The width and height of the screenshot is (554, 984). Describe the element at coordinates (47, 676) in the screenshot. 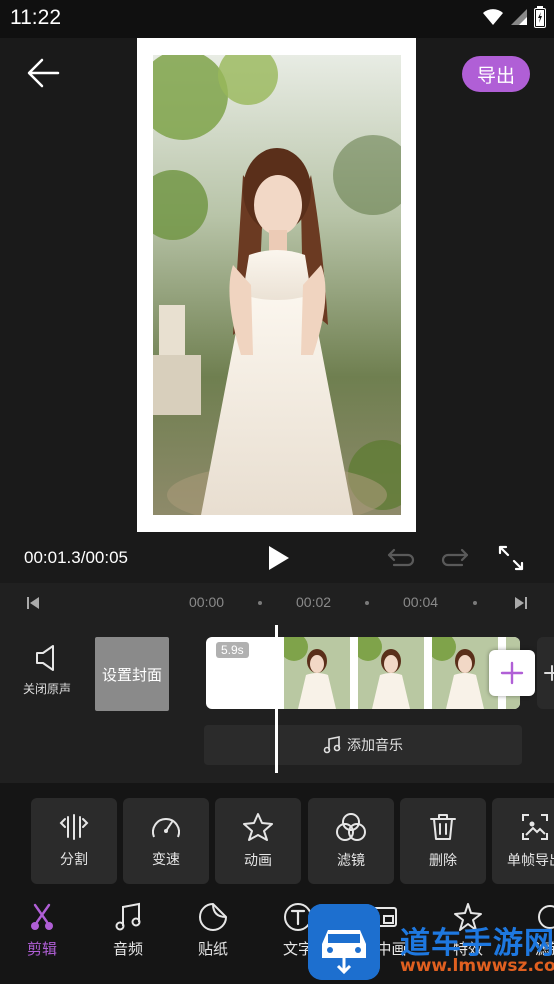

I see `mute-original-audio-button: 关闭原声` at that location.